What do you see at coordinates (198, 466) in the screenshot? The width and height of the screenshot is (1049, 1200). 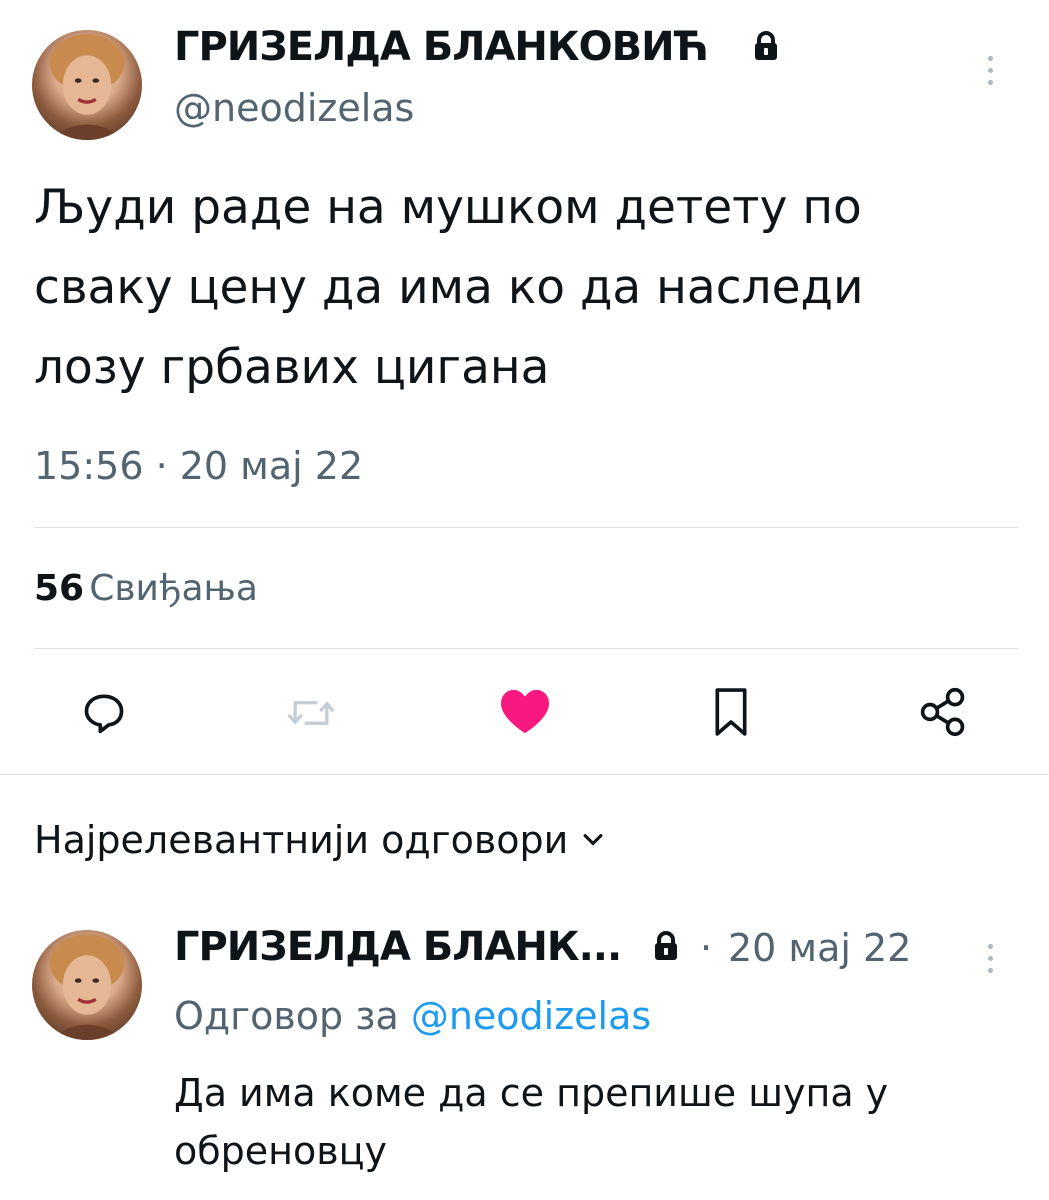 I see `tweet-timestamp: 15:56 · 20 мај 22` at bounding box center [198, 466].